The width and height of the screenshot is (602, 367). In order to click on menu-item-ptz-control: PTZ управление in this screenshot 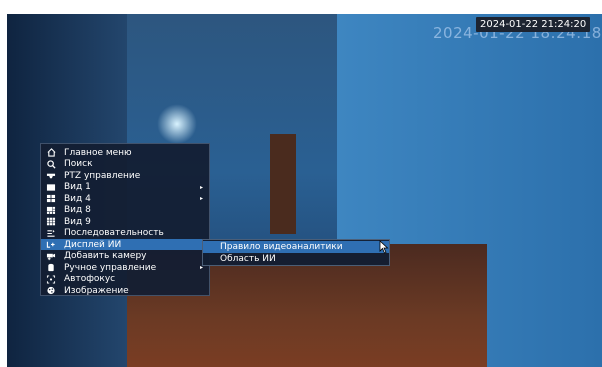, I will do `click(125, 175)`.